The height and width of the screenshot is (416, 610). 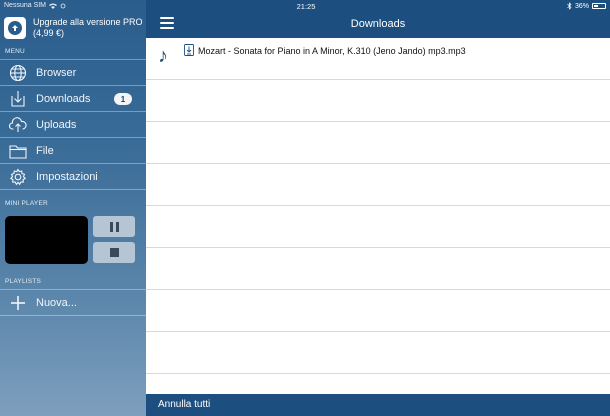 What do you see at coordinates (67, 176) in the screenshot?
I see `sidebar-item-label: Impostazioni` at bounding box center [67, 176].